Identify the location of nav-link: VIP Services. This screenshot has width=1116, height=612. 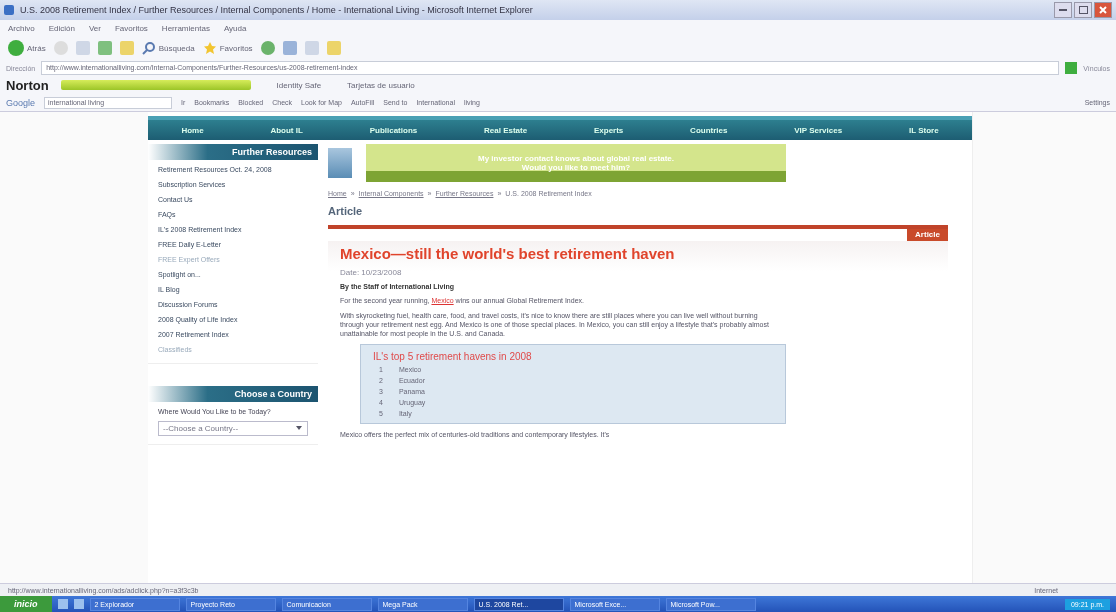
(818, 130).